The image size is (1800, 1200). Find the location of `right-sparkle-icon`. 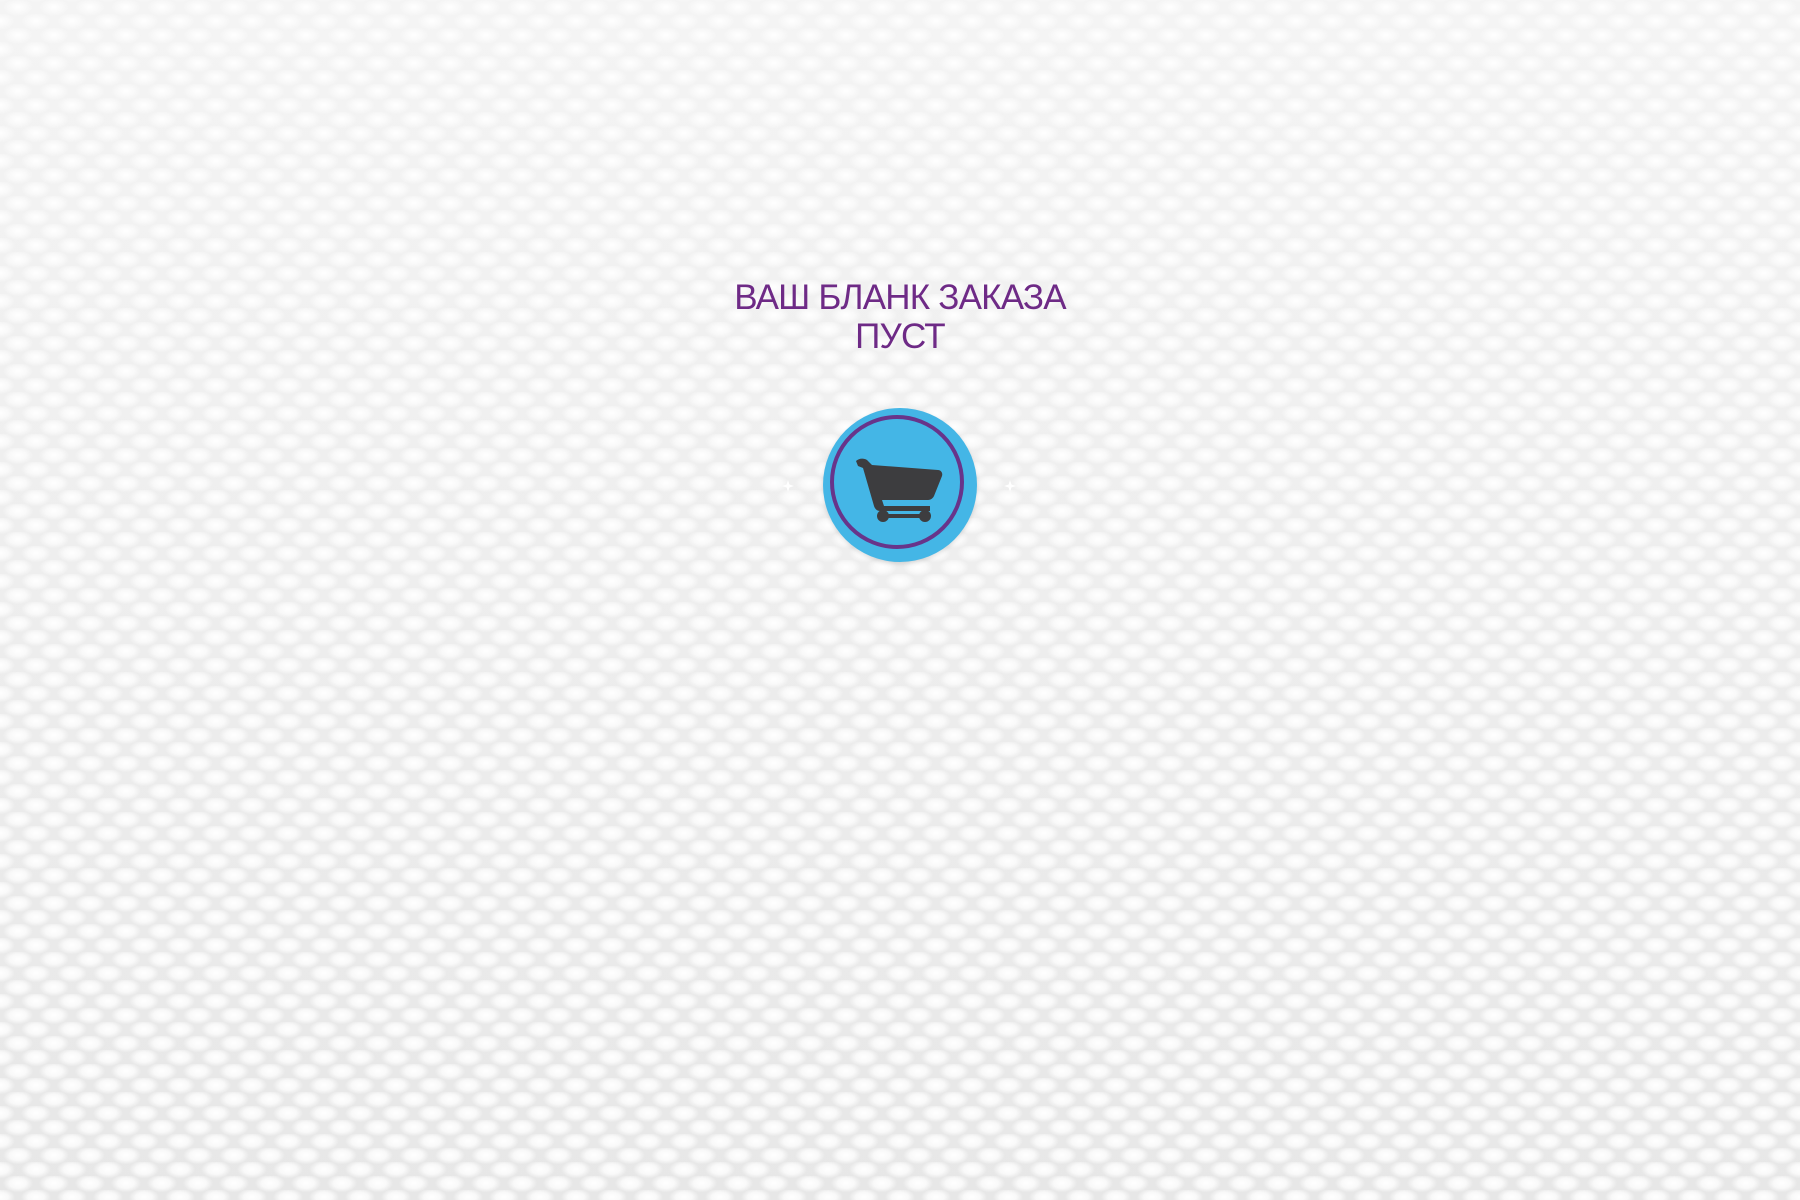

right-sparkle-icon is located at coordinates (1010, 486).